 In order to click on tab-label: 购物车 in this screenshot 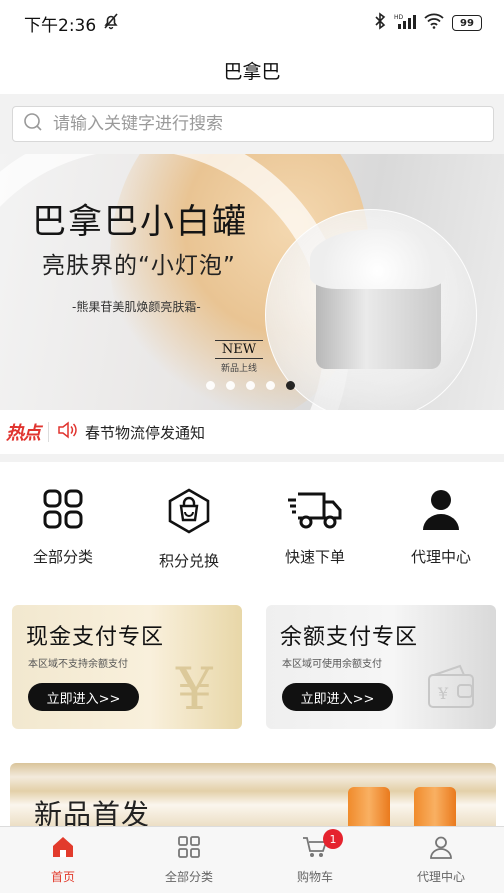, I will do `click(314, 877)`.